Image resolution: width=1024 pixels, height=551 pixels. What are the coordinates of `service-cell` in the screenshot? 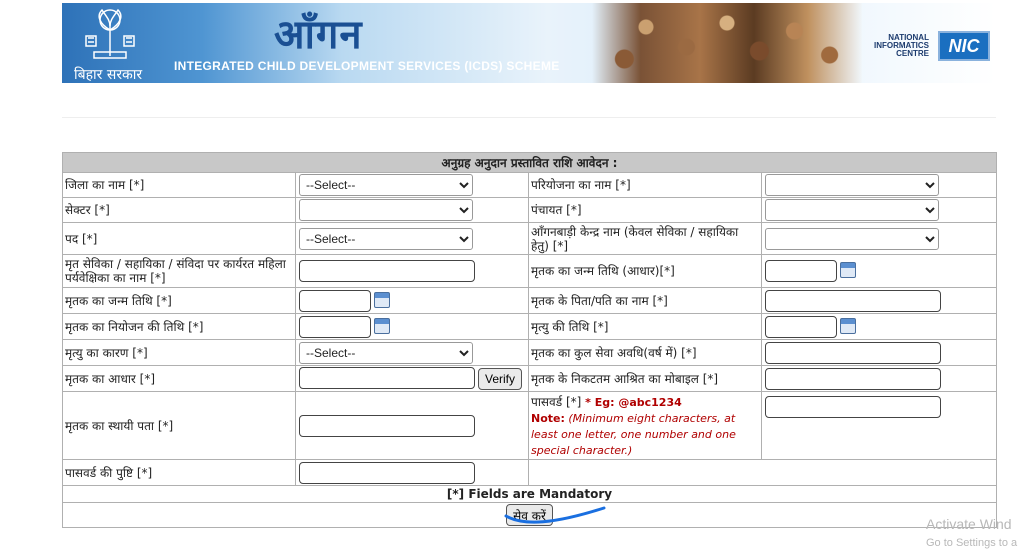 It's located at (879, 352).